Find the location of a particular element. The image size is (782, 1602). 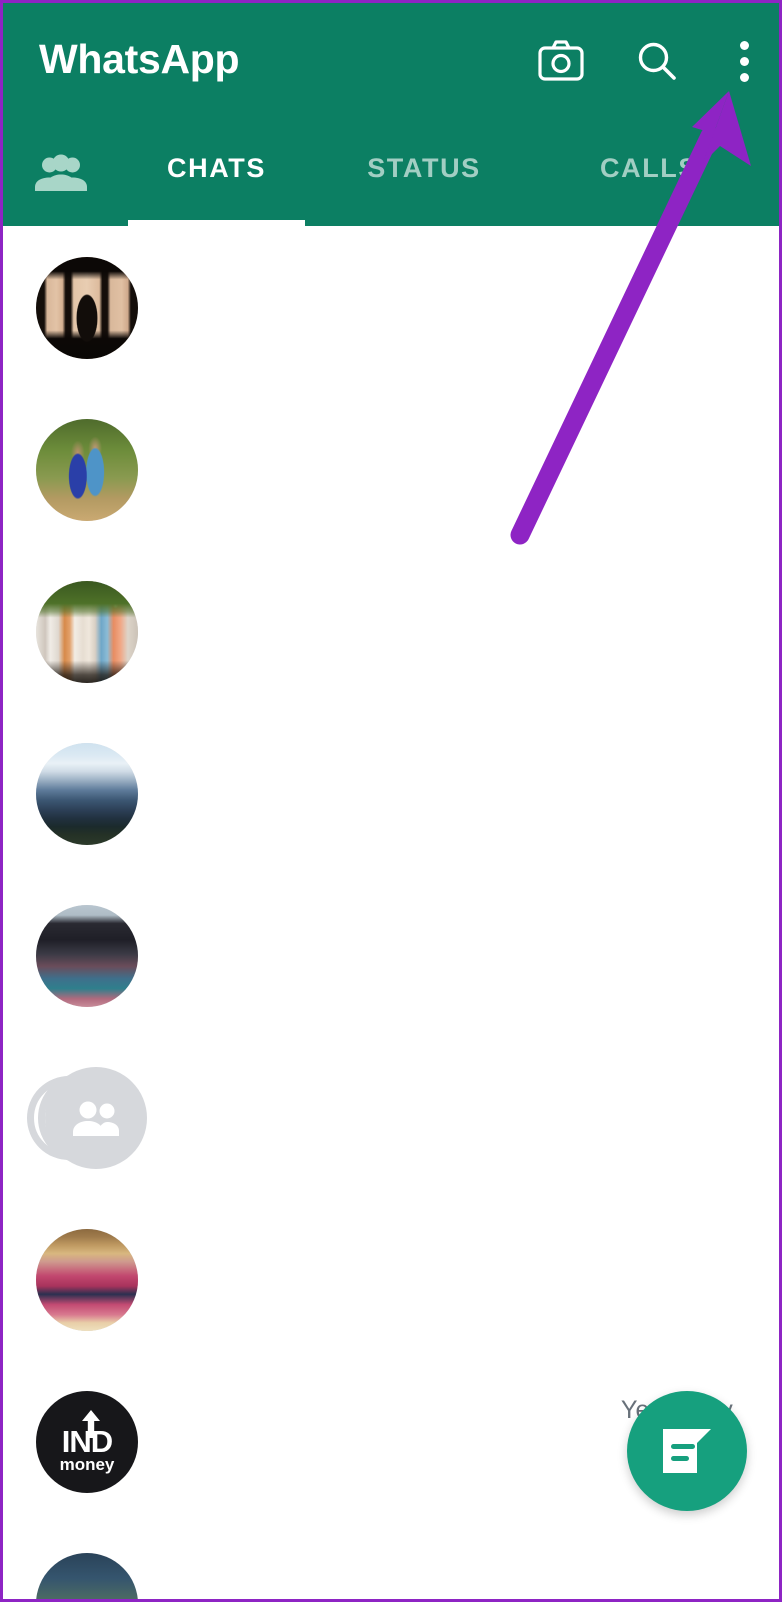

new-message-icon is located at coordinates (687, 1451).